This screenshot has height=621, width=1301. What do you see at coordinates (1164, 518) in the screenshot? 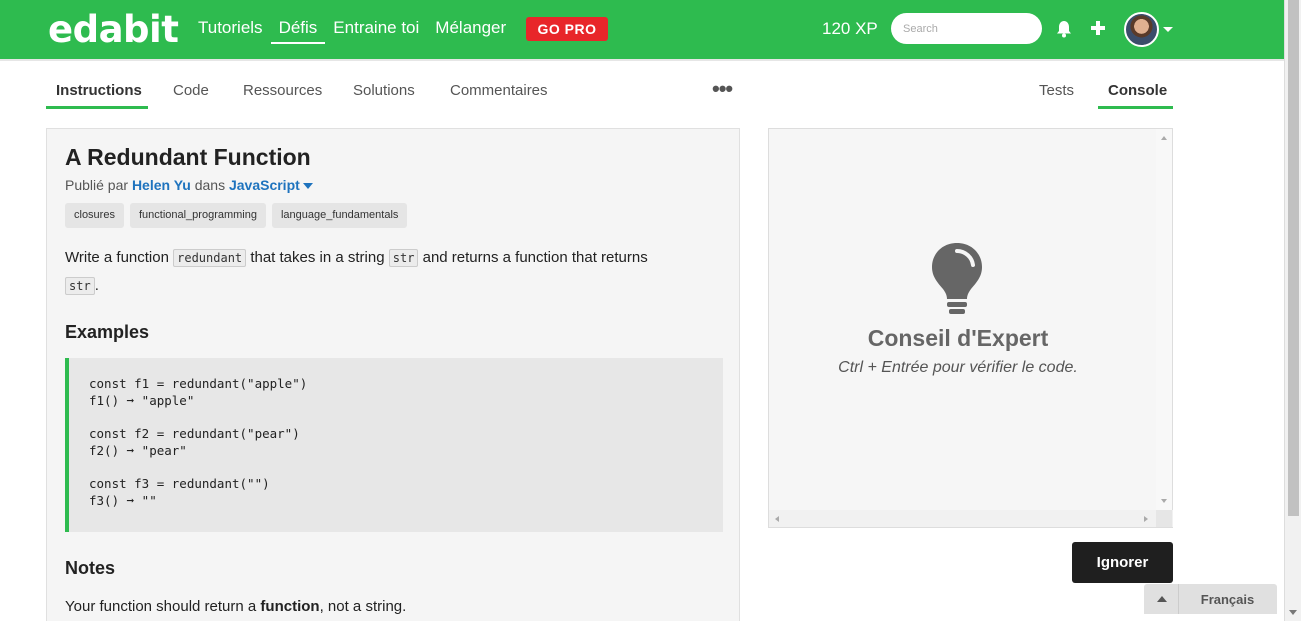
I see `scrollbar-corner` at bounding box center [1164, 518].